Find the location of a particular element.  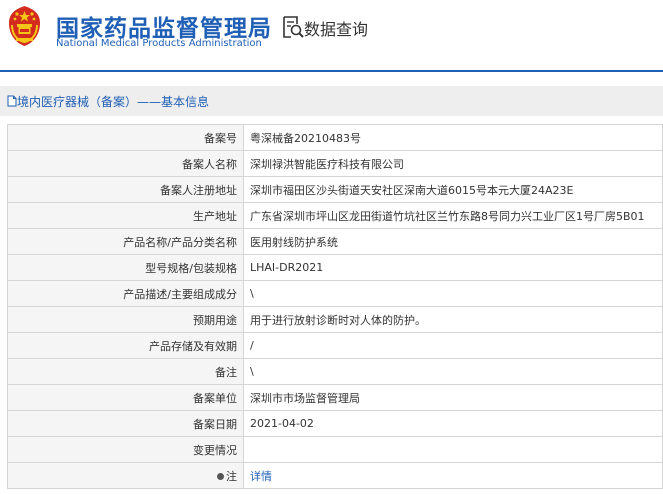

table-row: 预期用途 用于进行放射诊断时对人体的防护。 is located at coordinates (335, 319).